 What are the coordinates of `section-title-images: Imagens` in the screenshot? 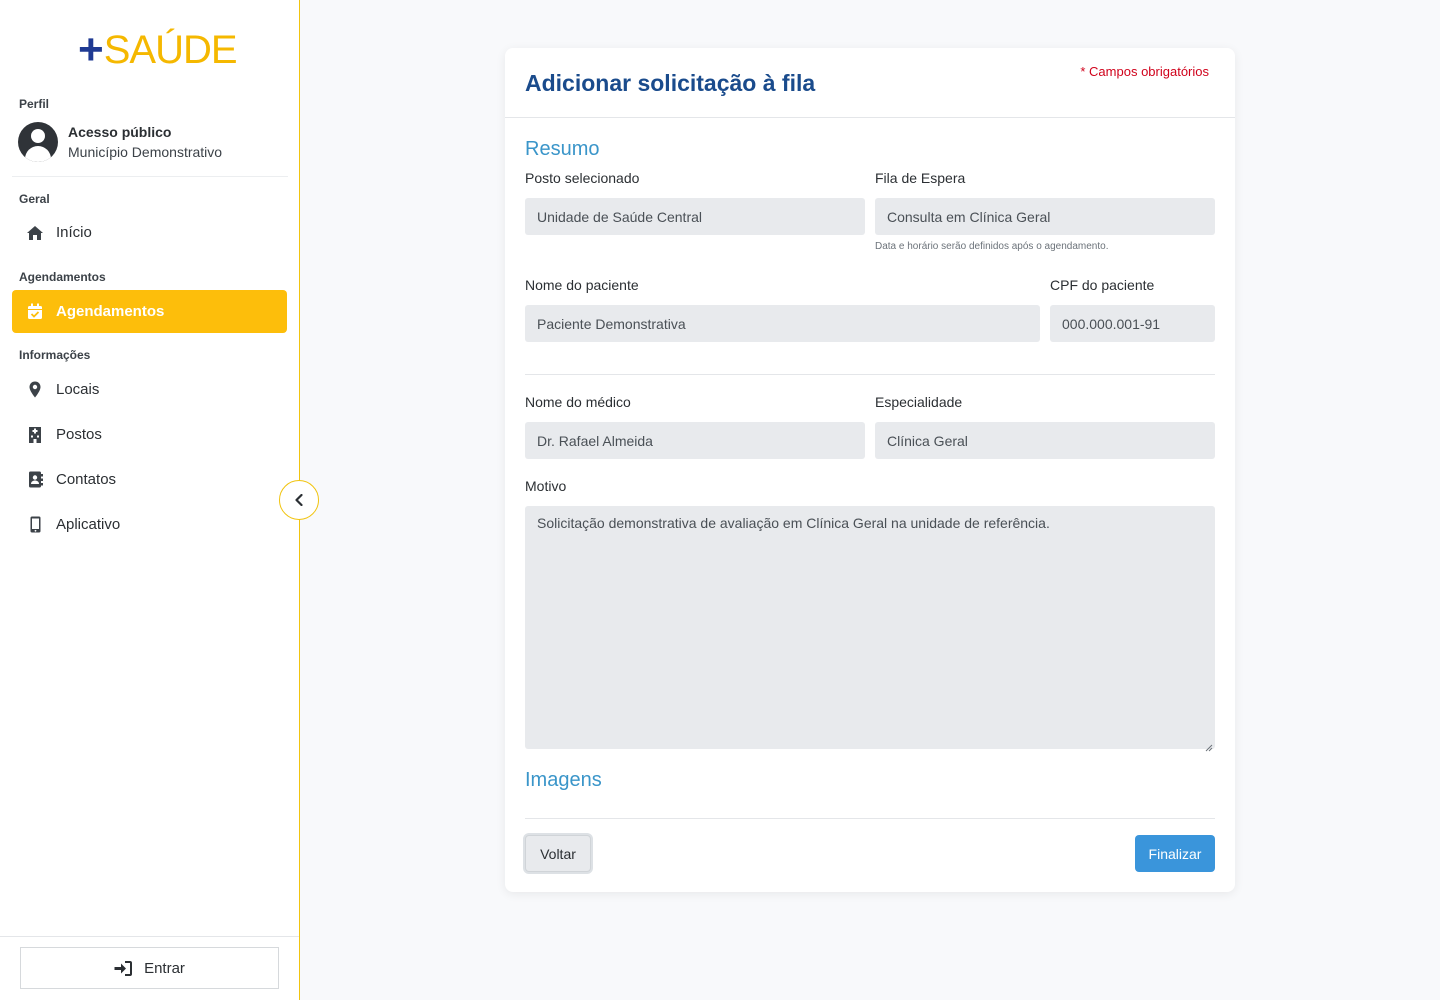 It's located at (563, 780).